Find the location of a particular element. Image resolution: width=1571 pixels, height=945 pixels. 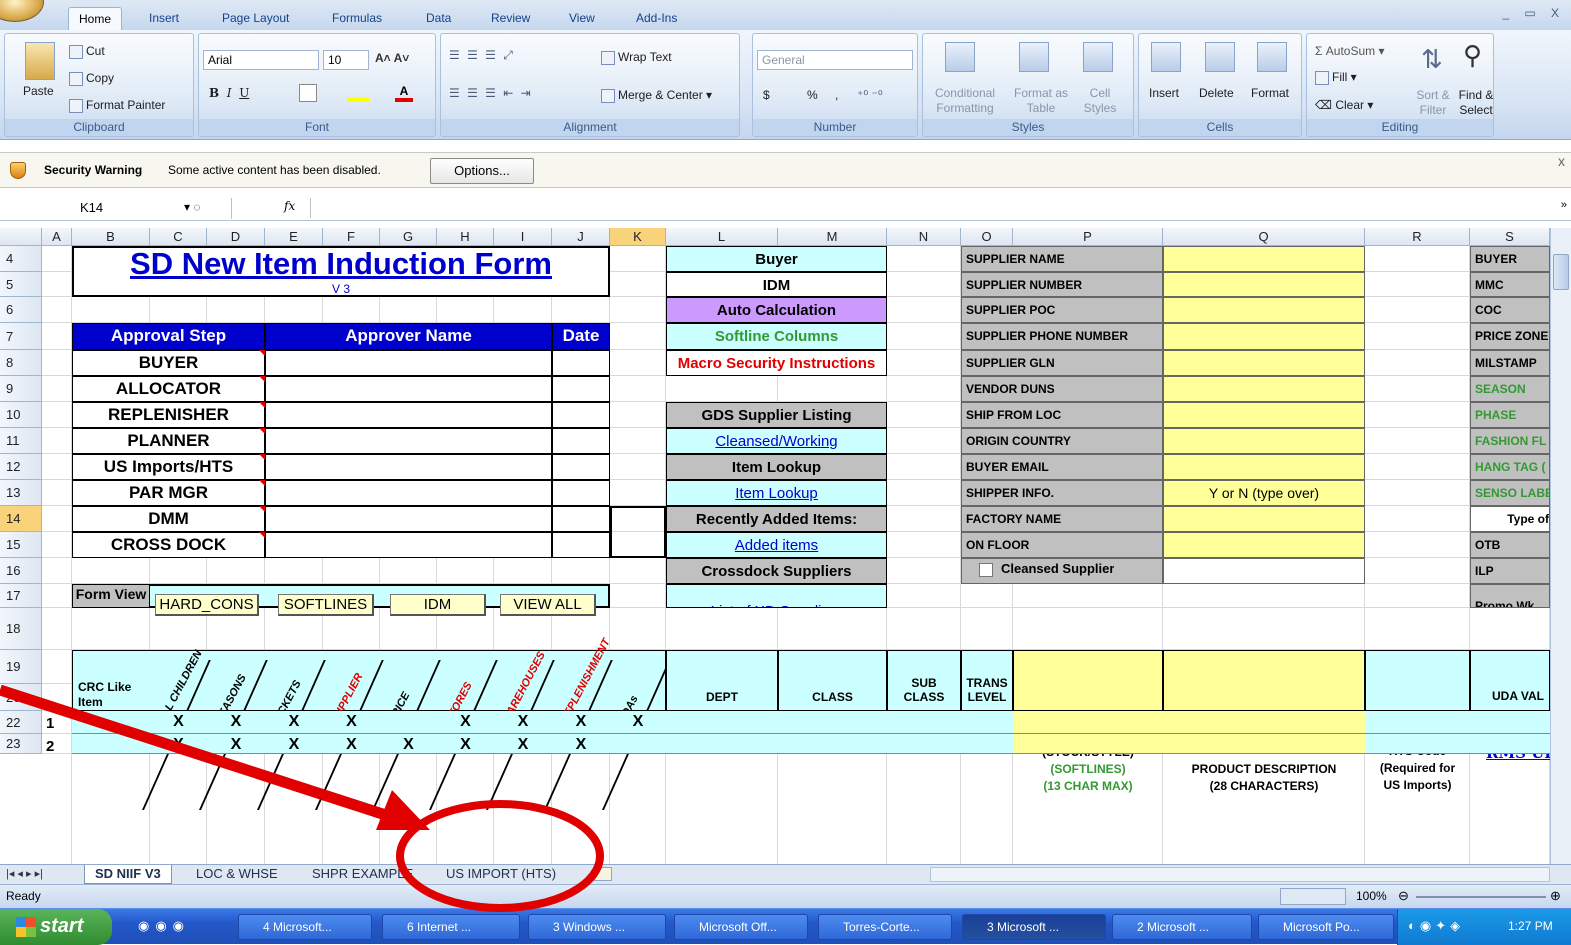

tab-scroll-arrows: |◂ ◂ ▸ ▸| is located at coordinates (24, 873).